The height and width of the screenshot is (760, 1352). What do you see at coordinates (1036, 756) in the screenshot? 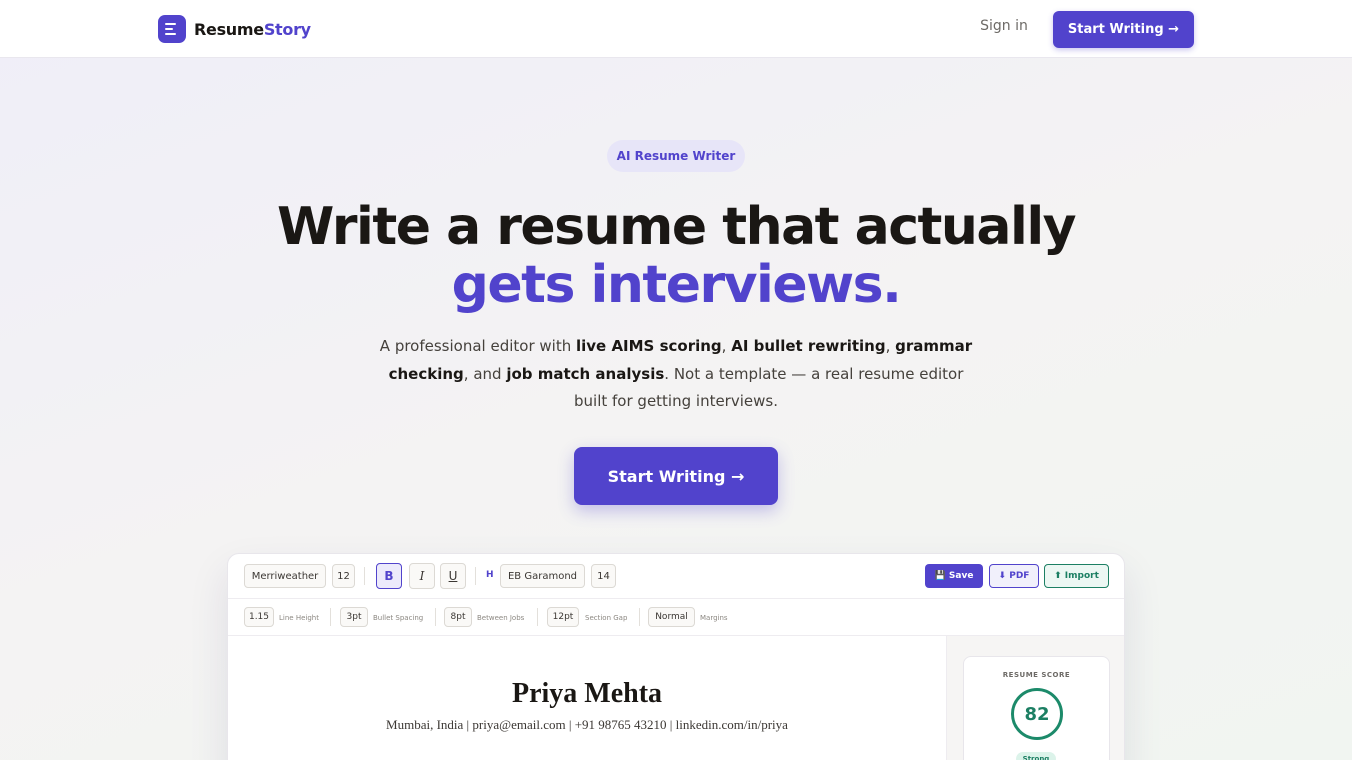
I see `score-rating-badge: Strong` at bounding box center [1036, 756].